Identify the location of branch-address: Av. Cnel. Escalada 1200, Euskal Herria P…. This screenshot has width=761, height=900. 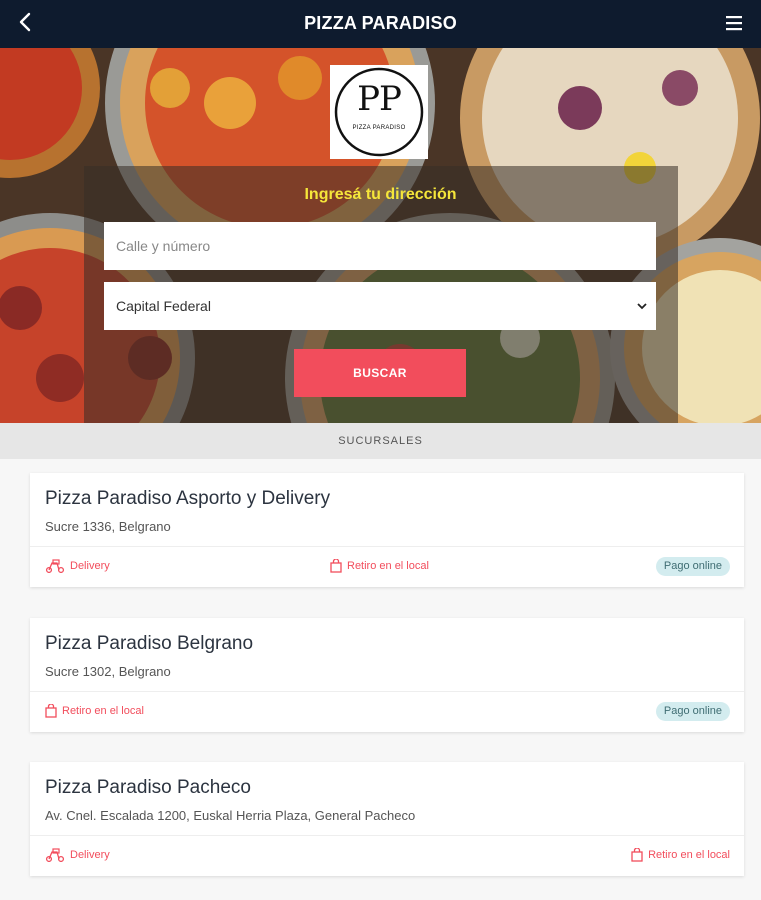
(230, 815).